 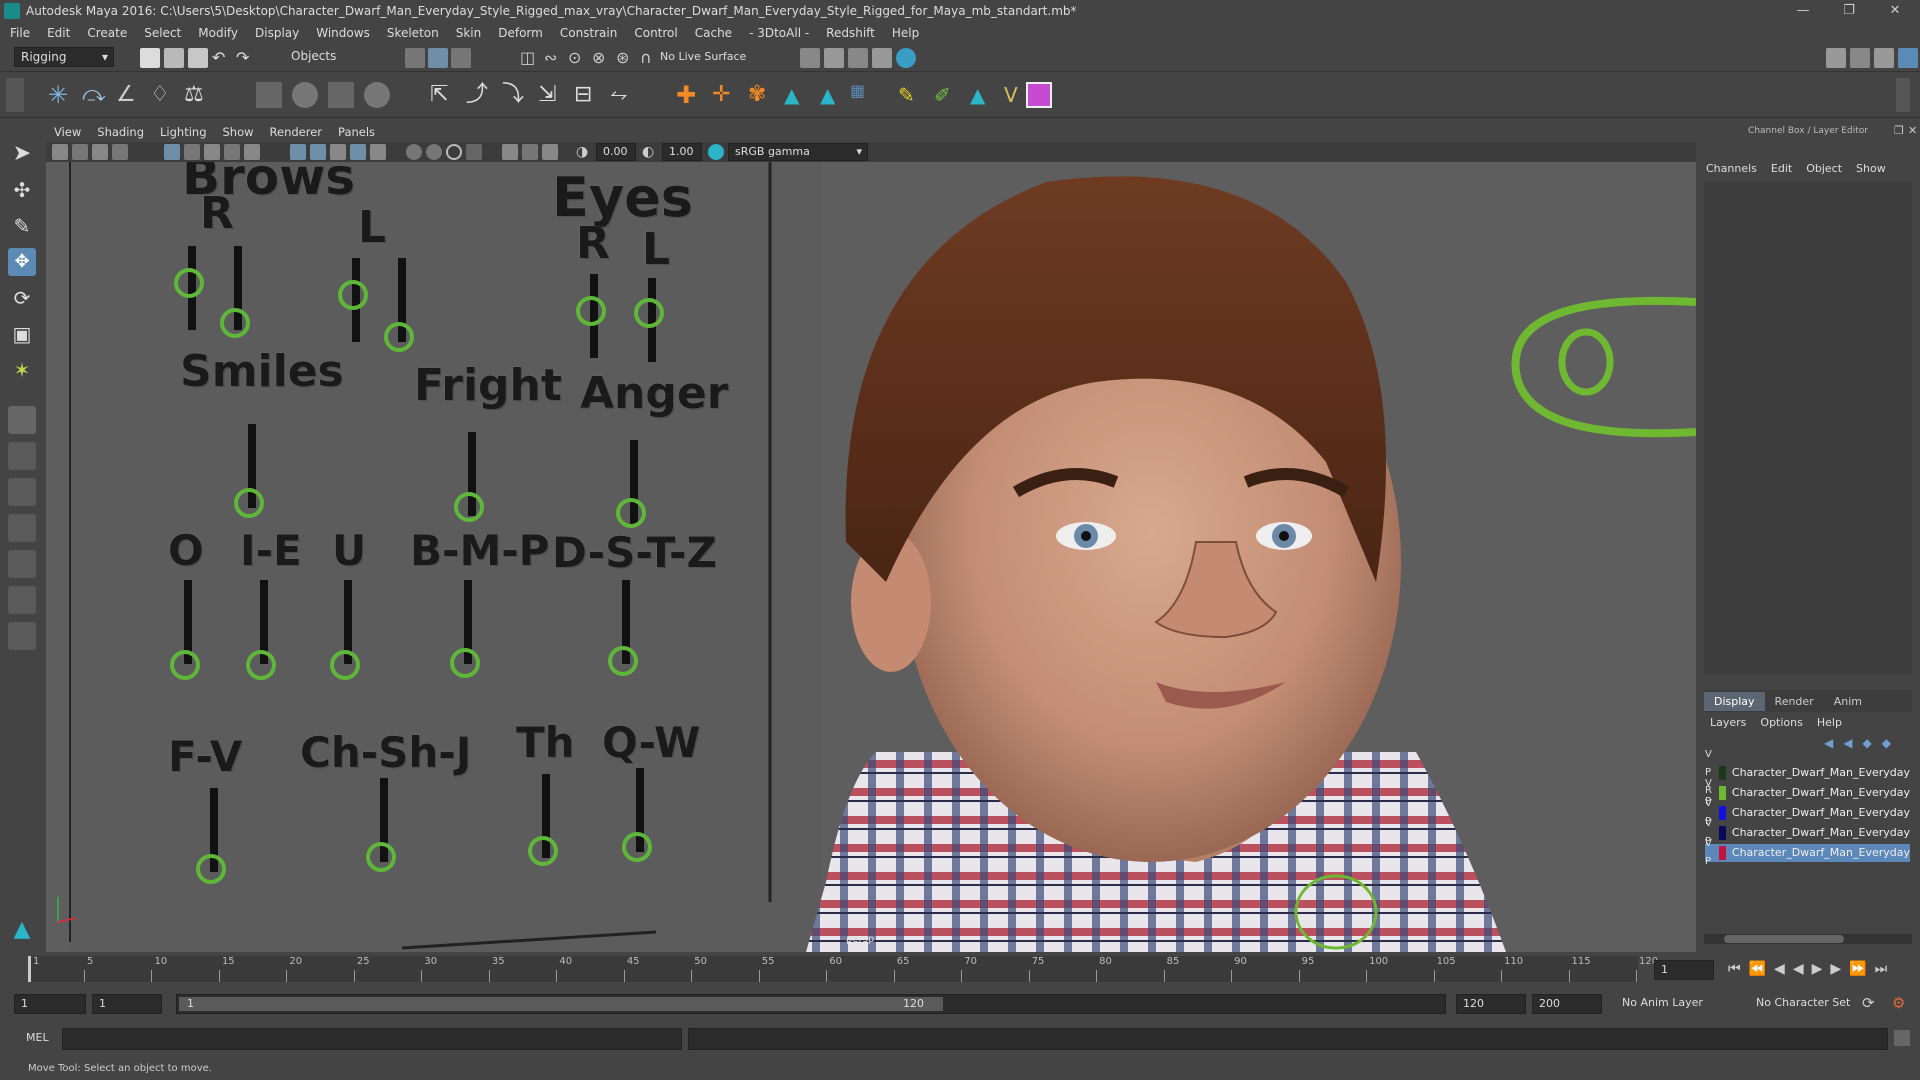 What do you see at coordinates (298, 152) in the screenshot?
I see `wireframe-icon` at bounding box center [298, 152].